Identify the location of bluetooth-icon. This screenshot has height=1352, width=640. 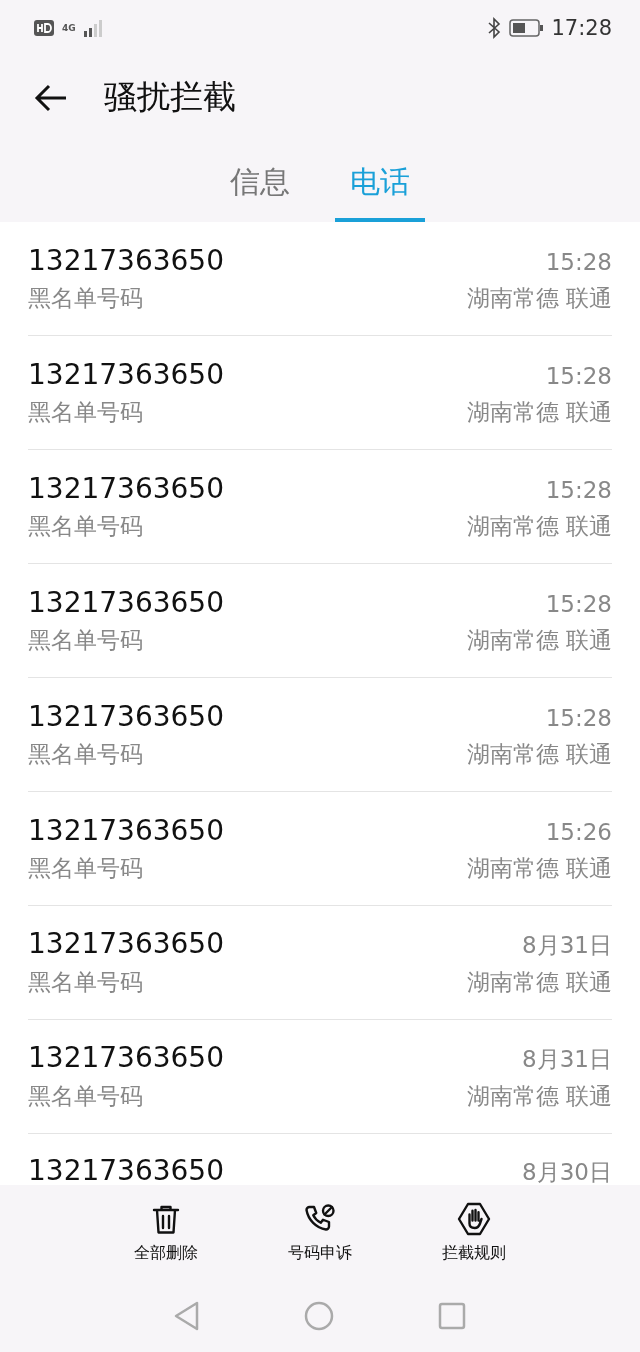
(494, 27).